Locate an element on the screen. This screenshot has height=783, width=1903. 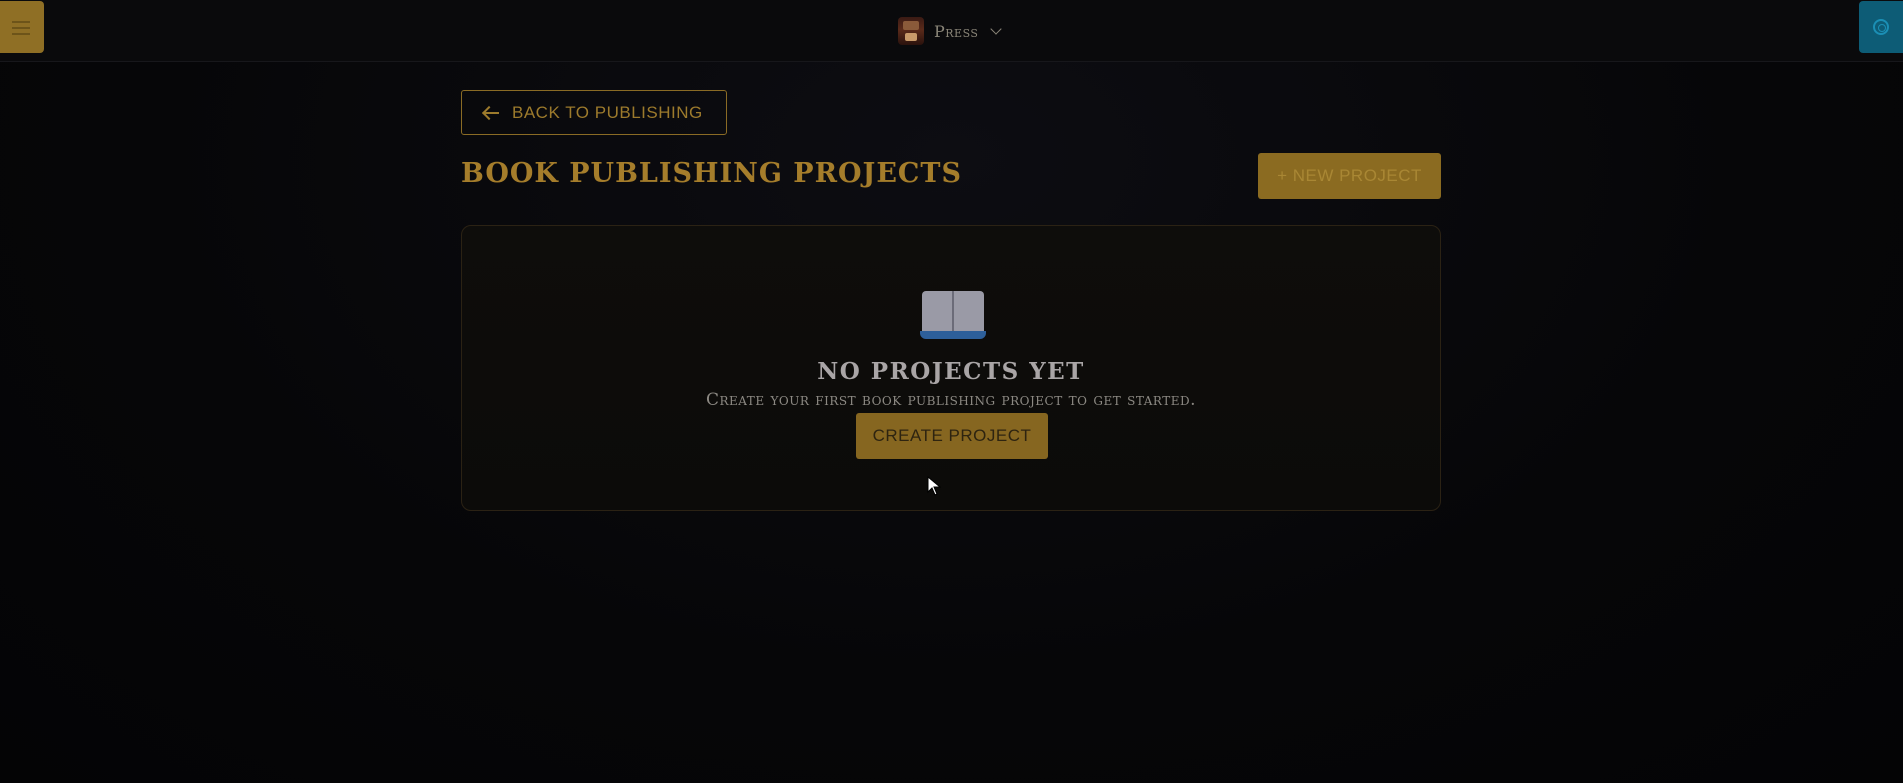
press-logo-icon is located at coordinates (911, 31).